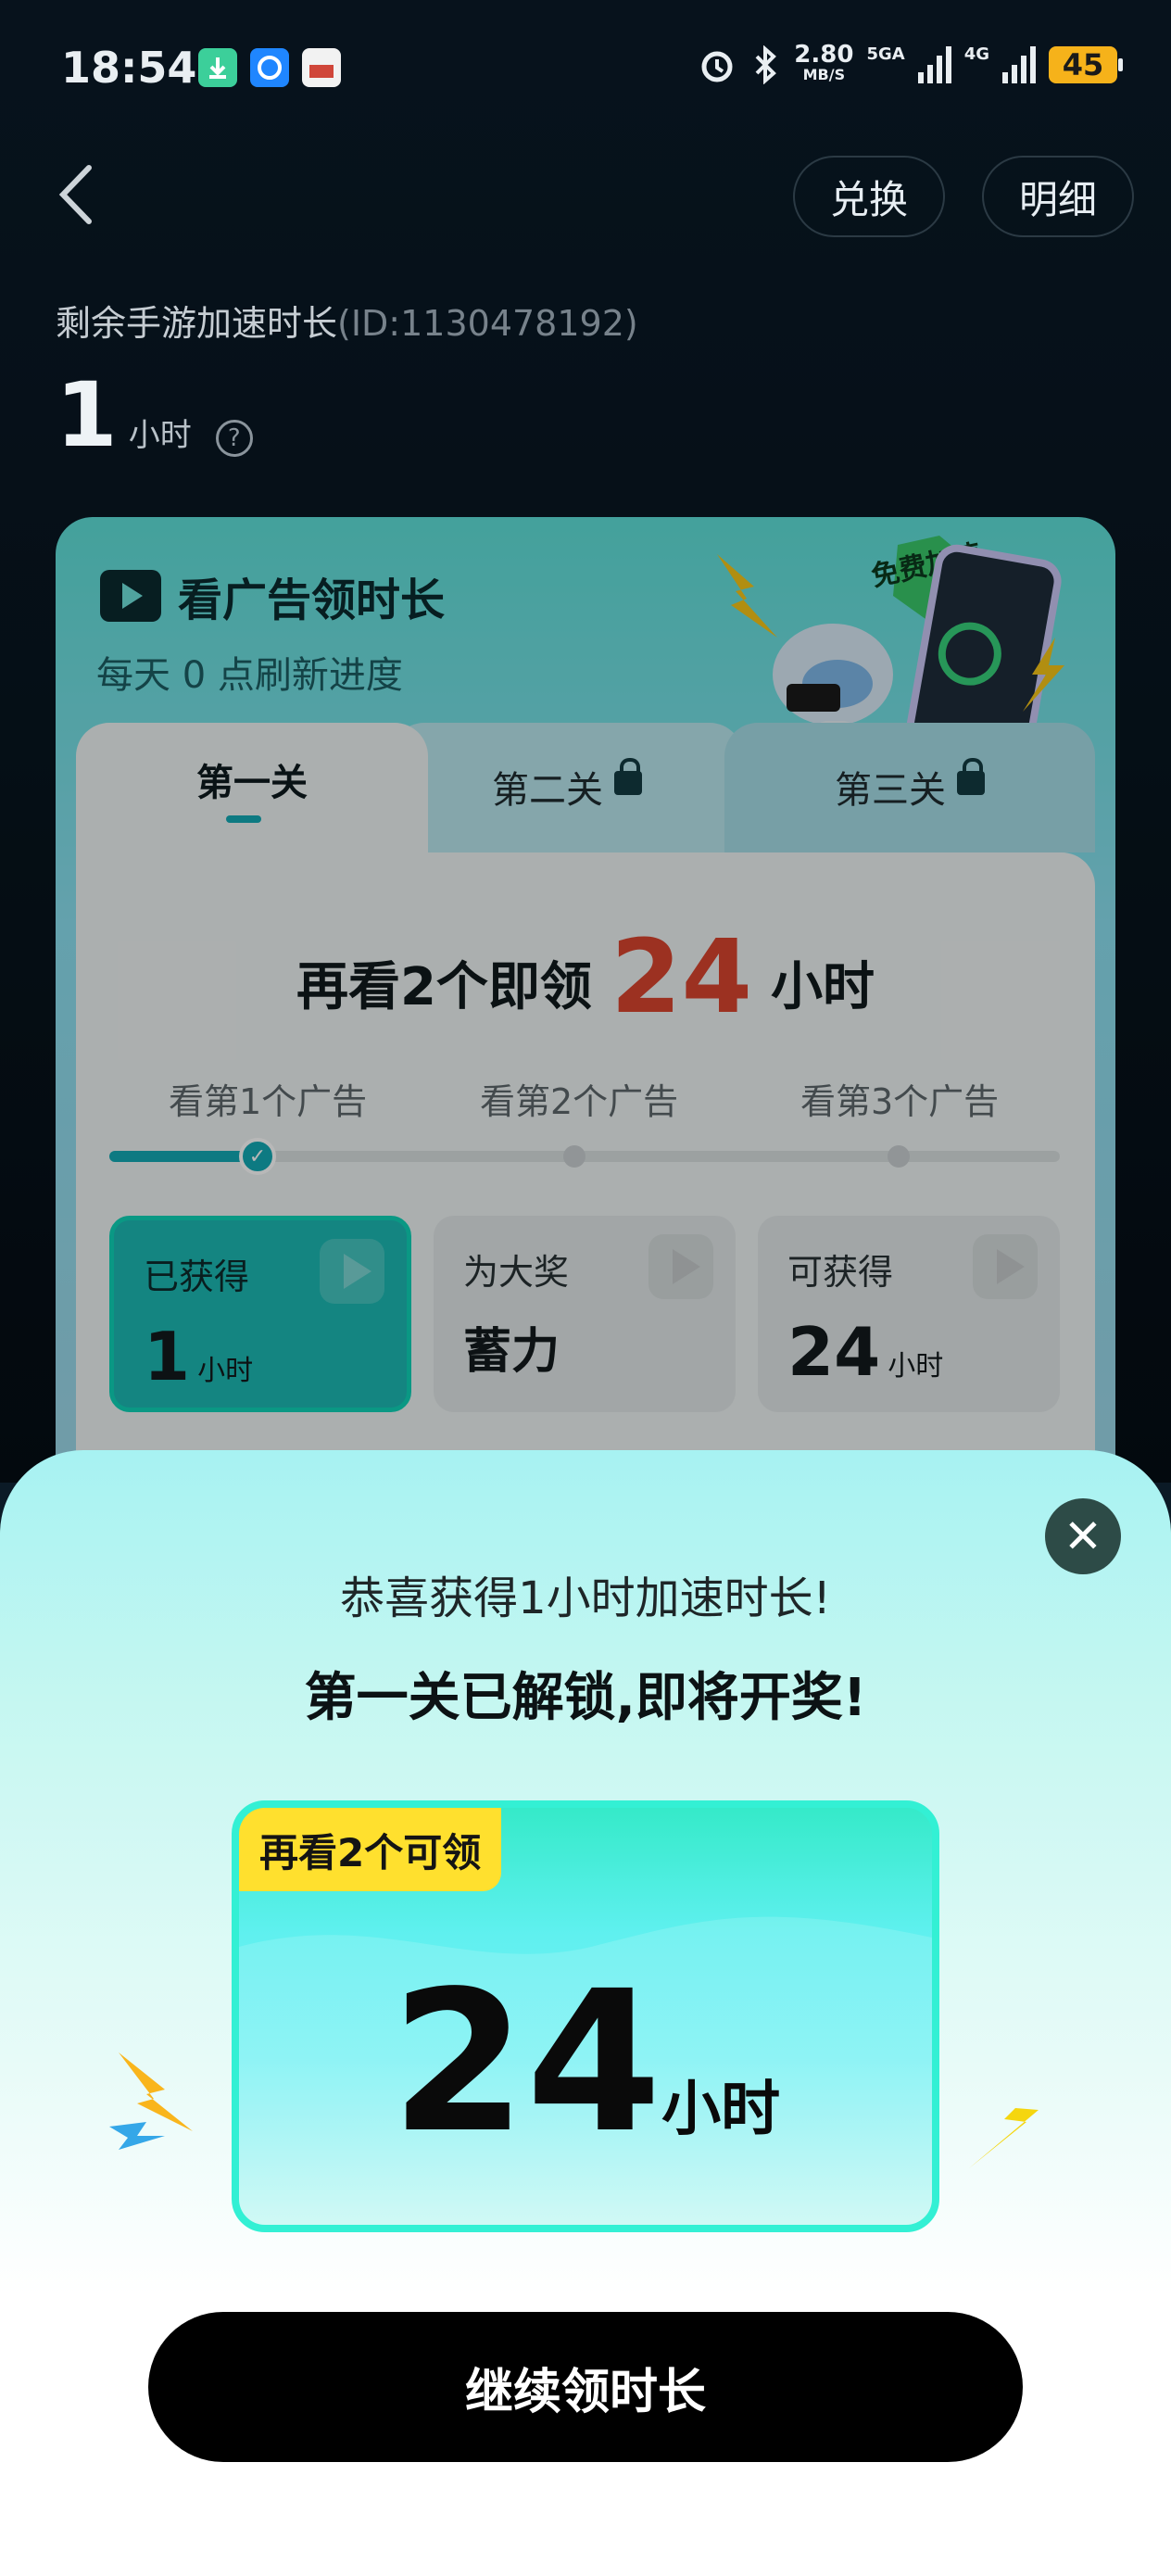  I want to click on lightning-right-icon, so click(1016, 2115).